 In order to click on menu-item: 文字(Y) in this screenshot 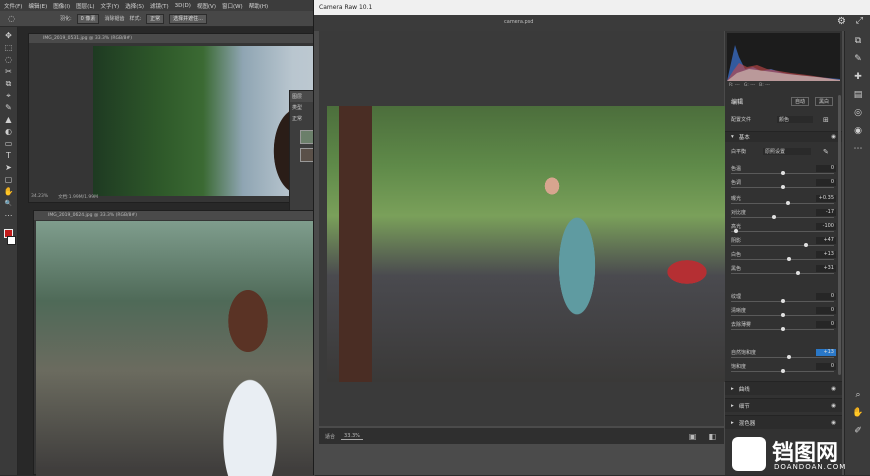, I will do `click(110, 6)`.